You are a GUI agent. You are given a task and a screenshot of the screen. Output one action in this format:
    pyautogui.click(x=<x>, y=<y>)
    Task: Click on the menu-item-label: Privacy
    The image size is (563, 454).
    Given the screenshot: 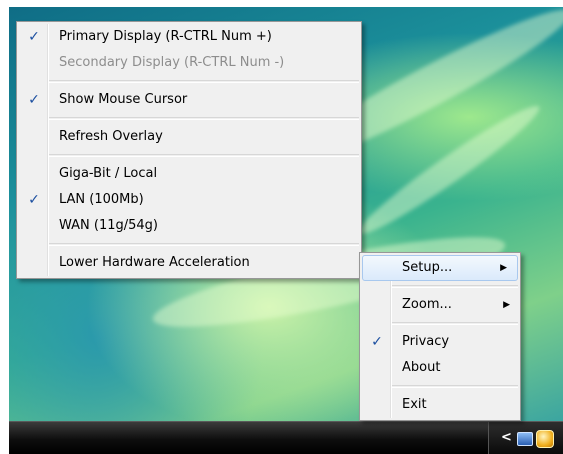 What is the action you would take?
    pyautogui.click(x=426, y=341)
    